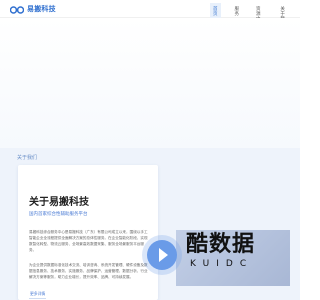 The image size is (320, 300). I want to click on site-header: 易搬科技 首页 服务 资源中心 关于我, so click(150, 14).